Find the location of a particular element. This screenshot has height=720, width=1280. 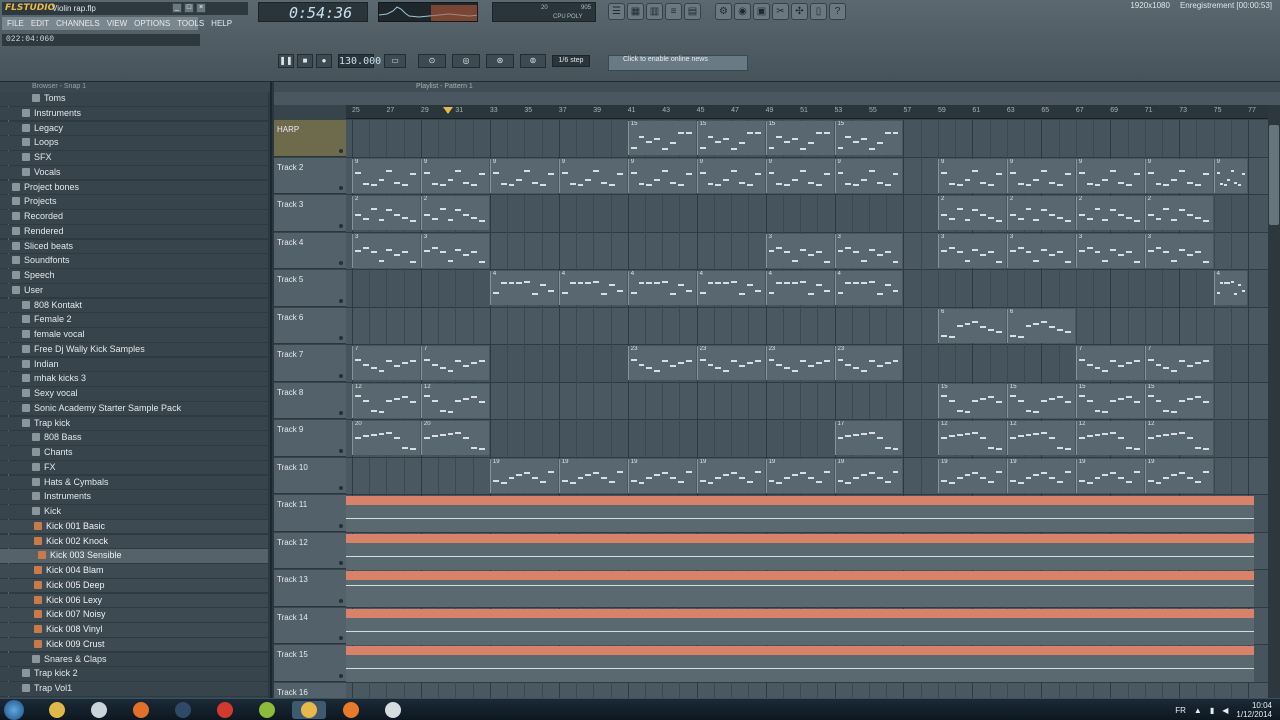

browser-folder-item: Soundfonts is located at coordinates (134, 261).